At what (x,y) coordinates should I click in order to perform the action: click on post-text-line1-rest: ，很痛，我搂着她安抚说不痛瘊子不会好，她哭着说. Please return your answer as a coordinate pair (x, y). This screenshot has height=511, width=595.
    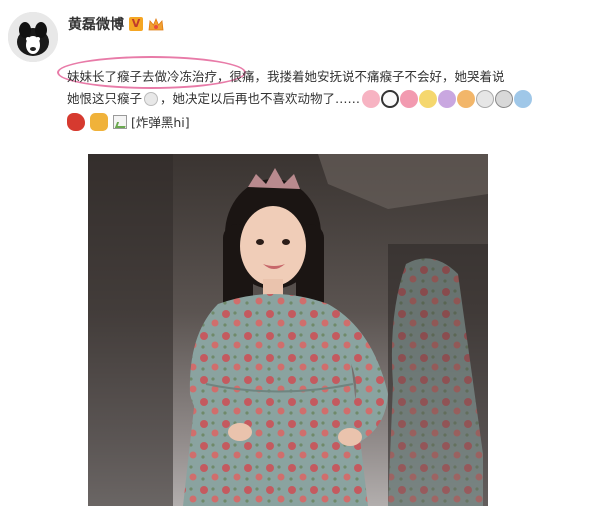
    Looking at the image, I should click on (361, 76).